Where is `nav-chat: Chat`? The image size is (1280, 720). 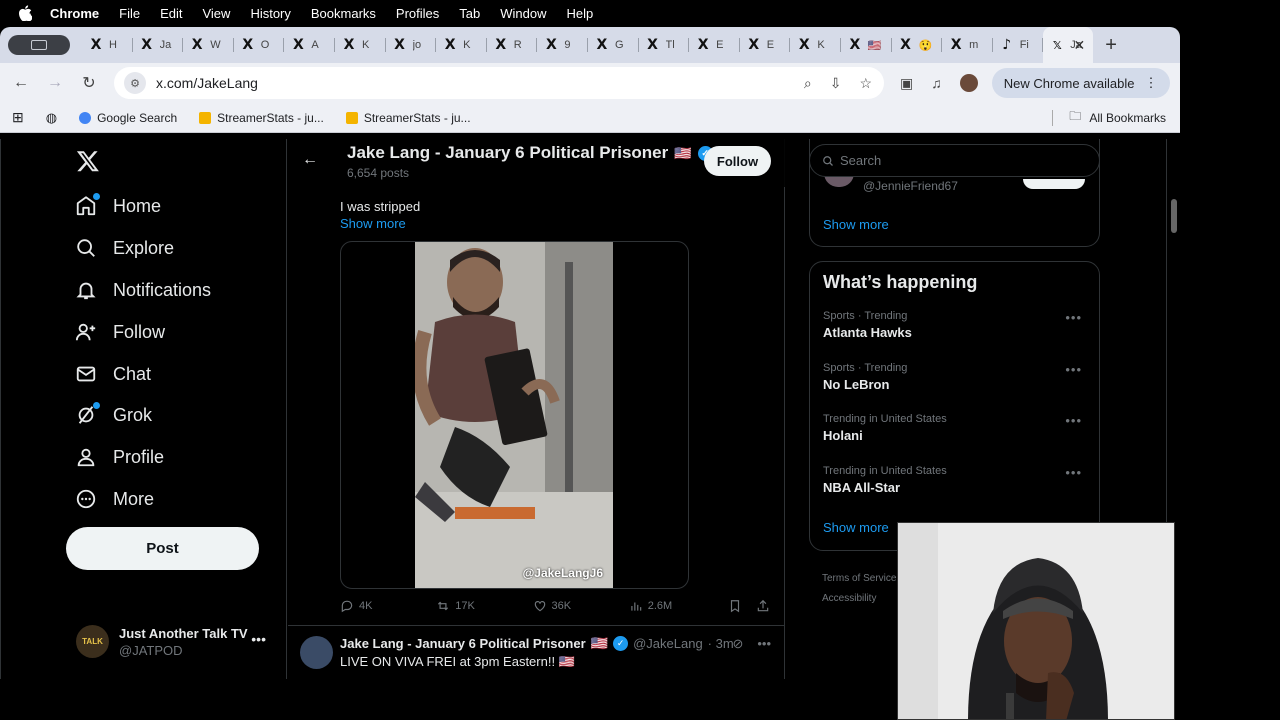
nav-chat: Chat is located at coordinates (113, 374).